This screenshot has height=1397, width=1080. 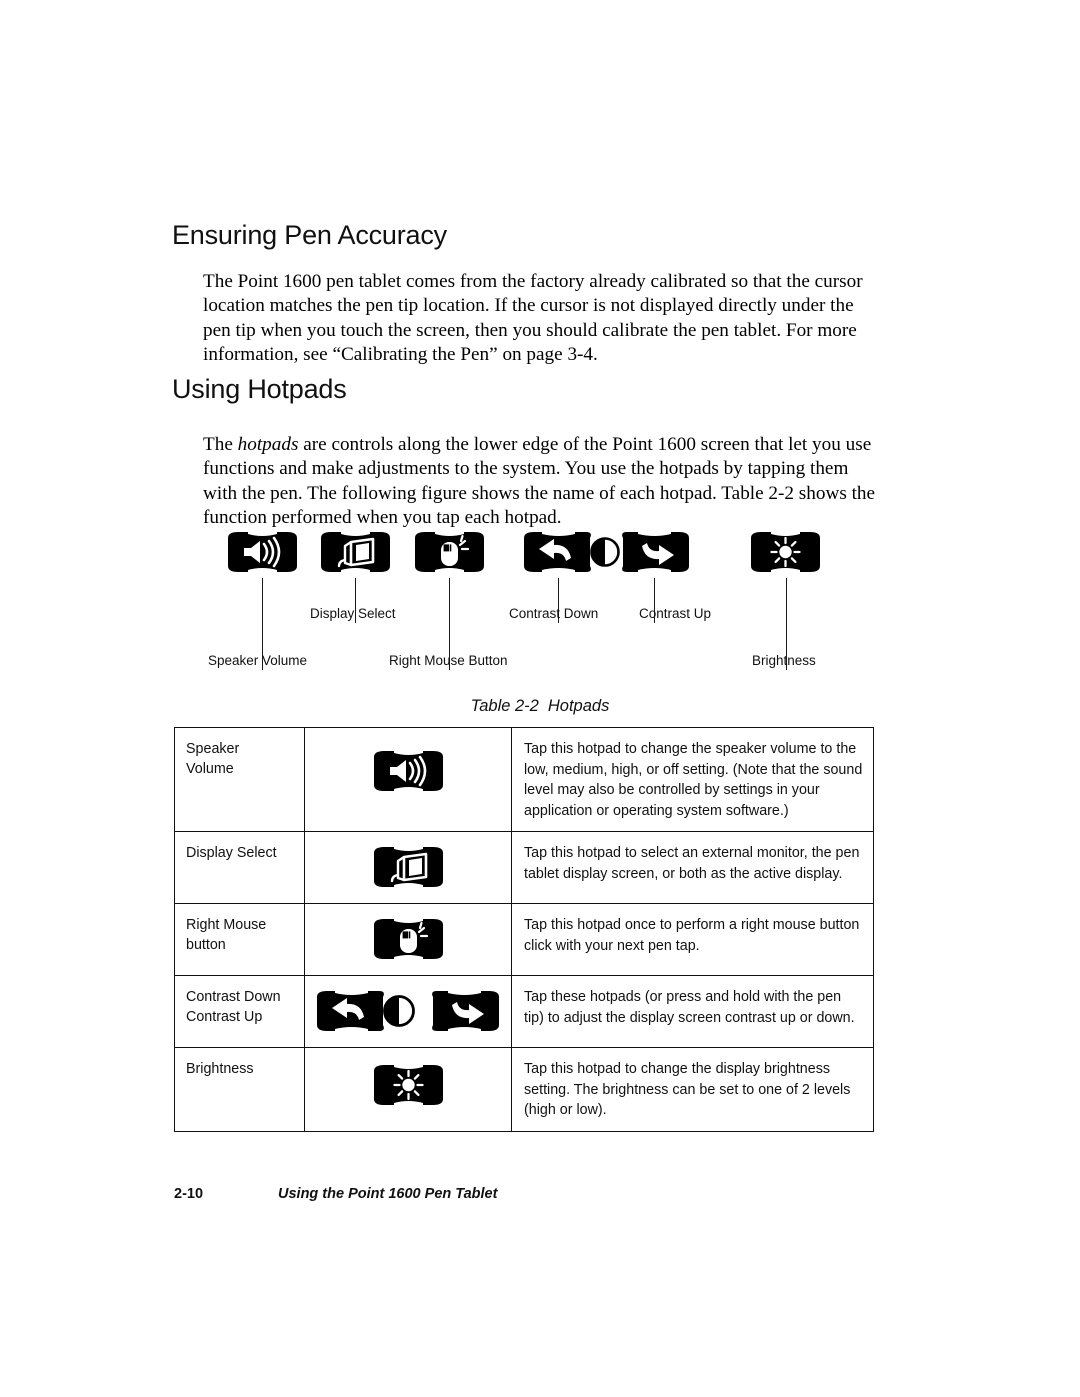 I want to click on figure-hotpad-brightness, so click(x=785, y=554).